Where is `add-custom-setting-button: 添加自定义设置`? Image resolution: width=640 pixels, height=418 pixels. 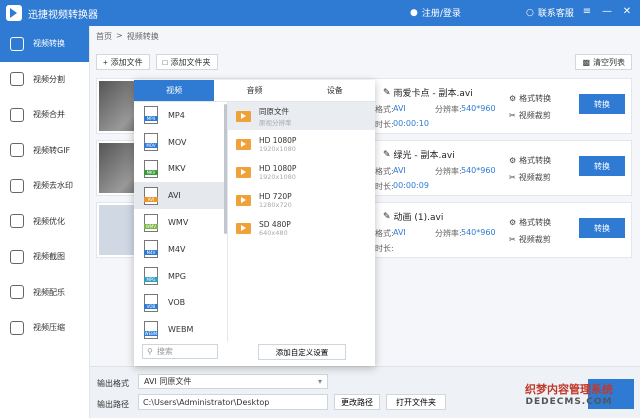
add-custom-setting-button: 添加自定义设置 is located at coordinates (302, 352).